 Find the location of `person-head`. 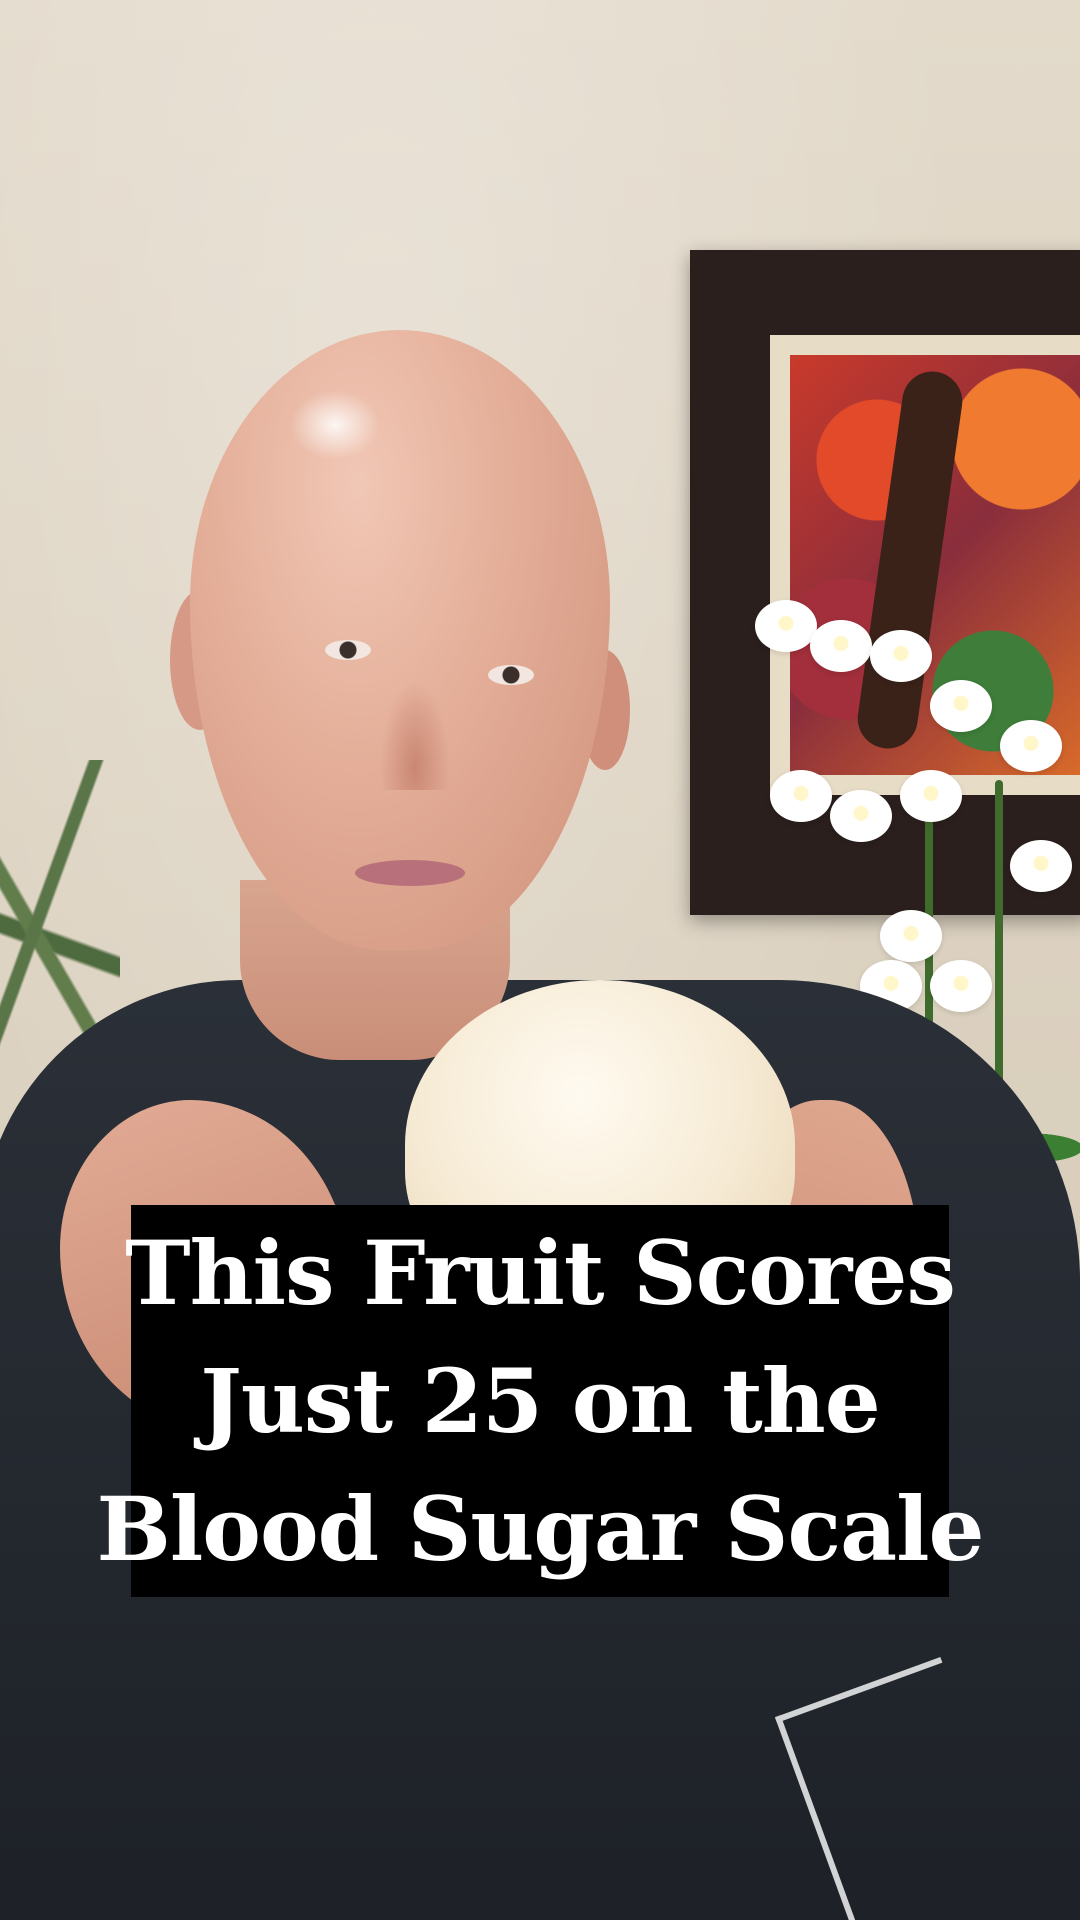

person-head is located at coordinates (400, 640).